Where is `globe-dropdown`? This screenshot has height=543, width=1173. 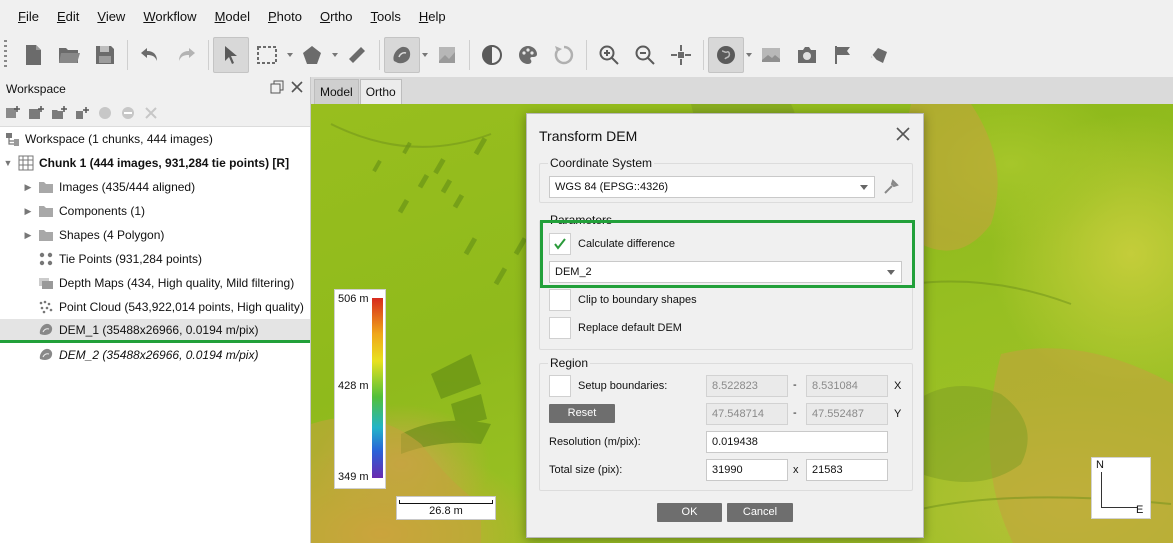
globe-dropdown is located at coordinates (748, 55).